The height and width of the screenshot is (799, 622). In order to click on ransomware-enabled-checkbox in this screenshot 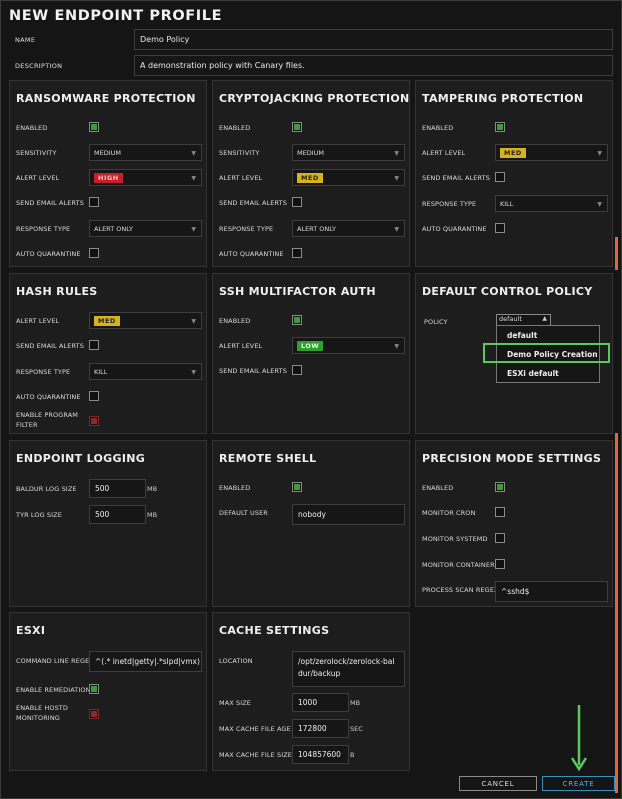, I will do `click(94, 127)`.